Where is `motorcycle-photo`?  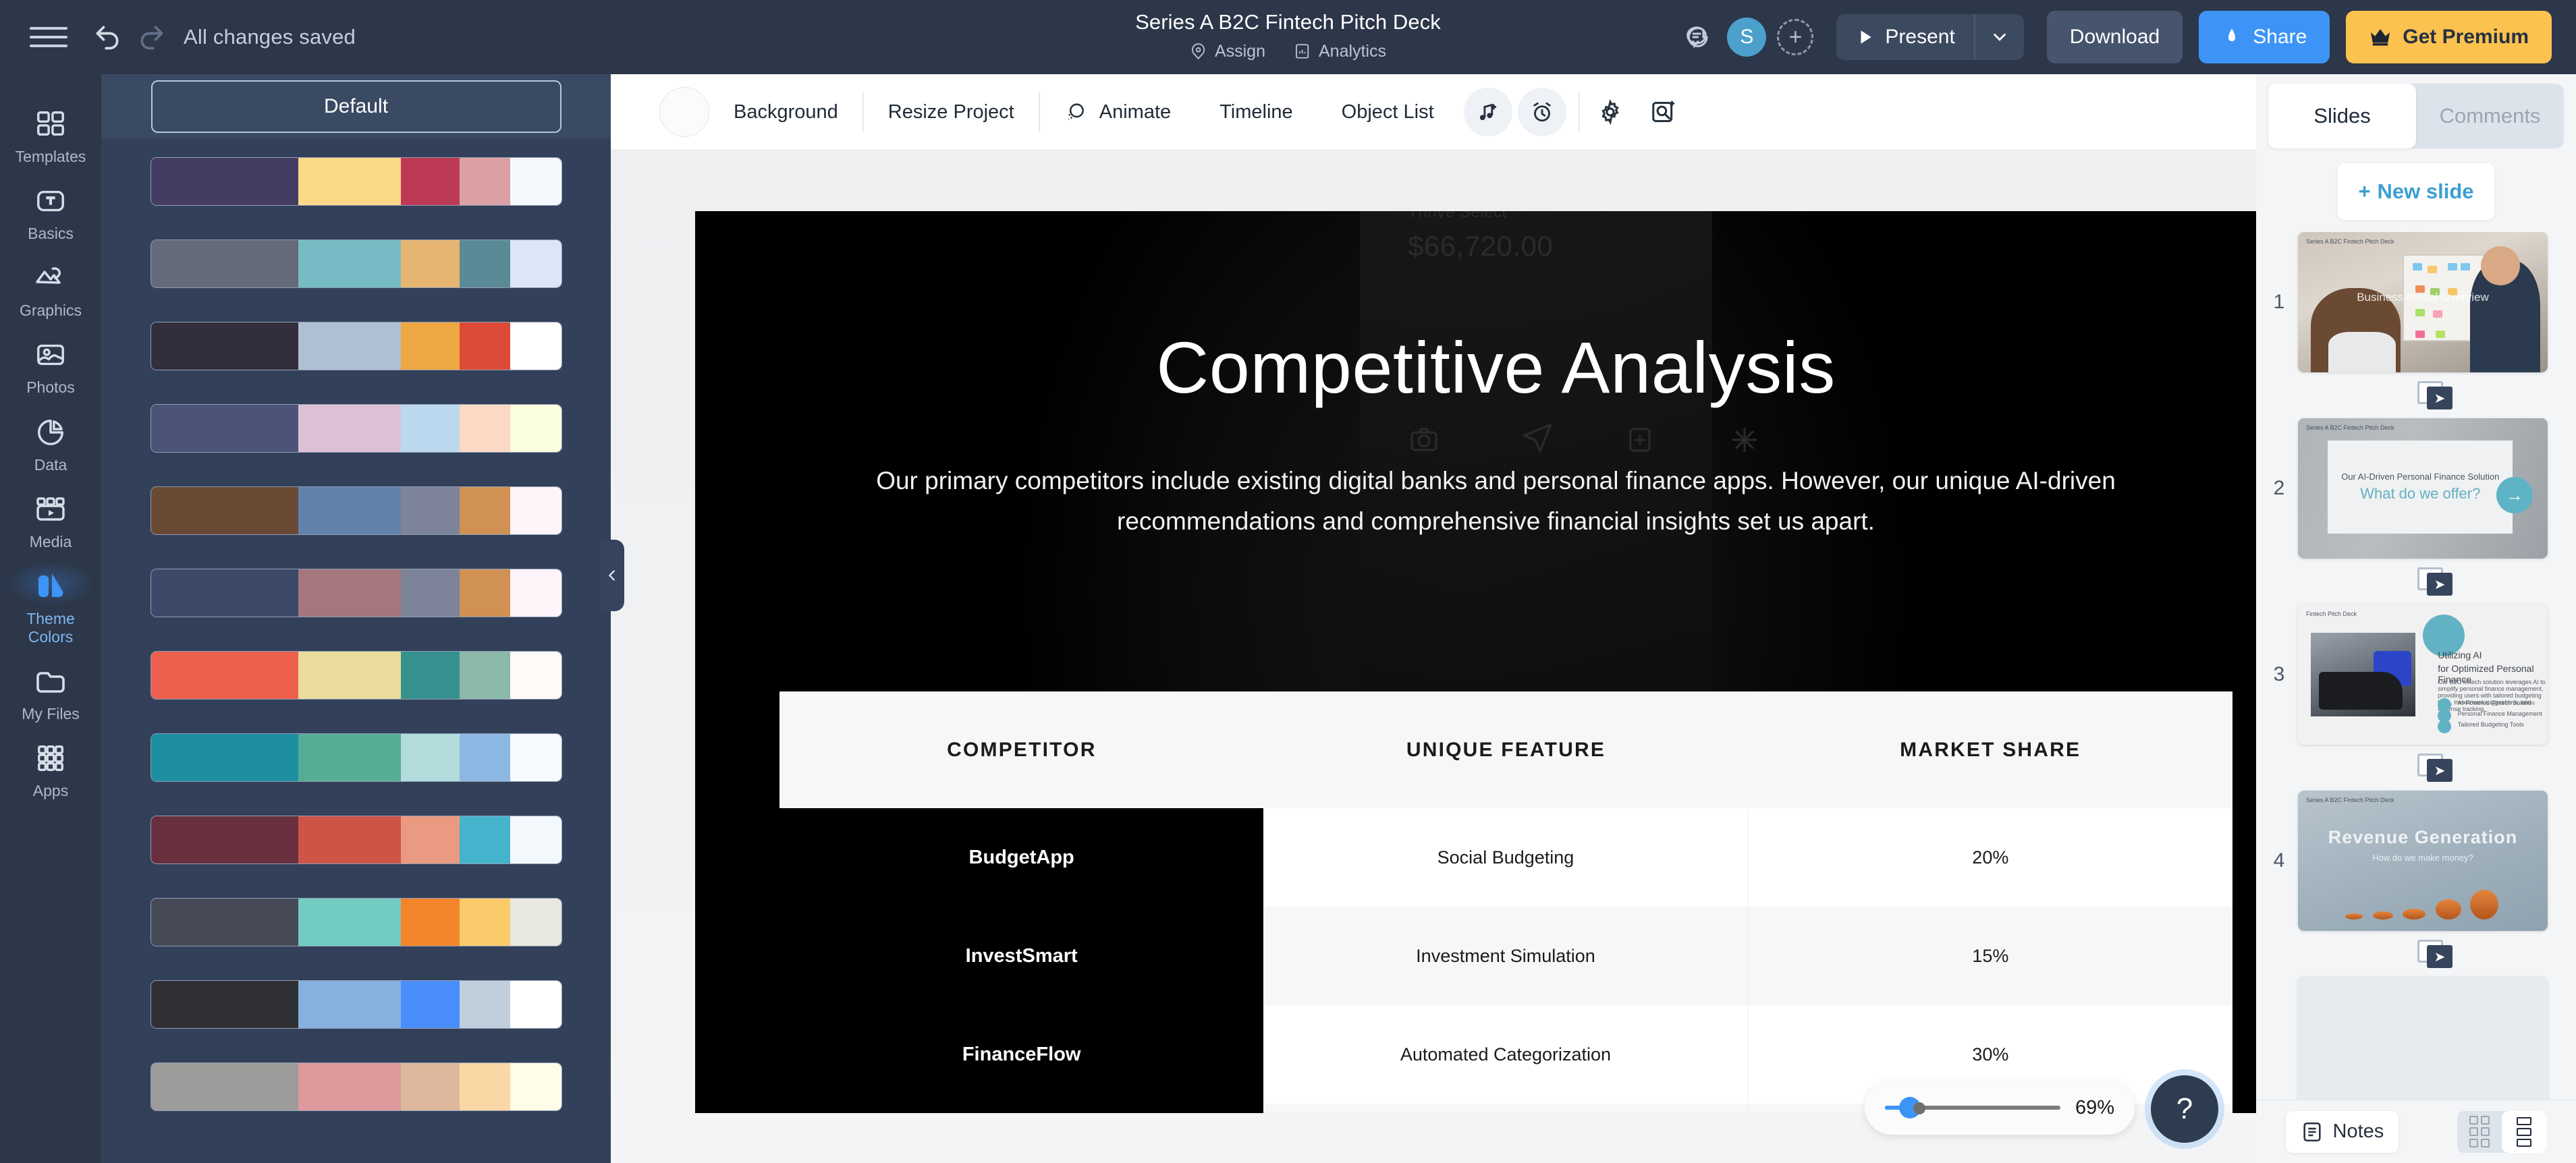
motorcycle-photo is located at coordinates (2362, 674).